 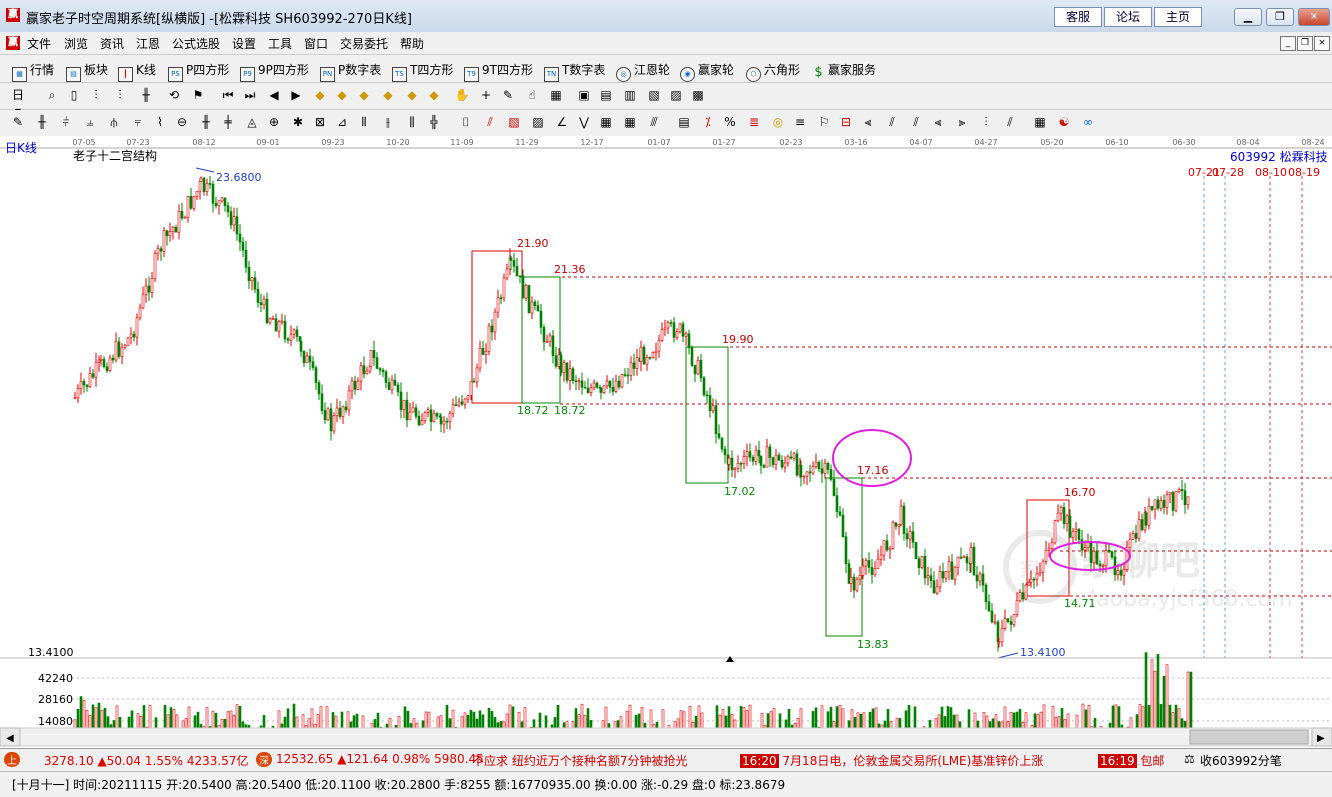 What do you see at coordinates (342, 95) in the screenshot?
I see `zoom-out-icon: ◆` at bounding box center [342, 95].